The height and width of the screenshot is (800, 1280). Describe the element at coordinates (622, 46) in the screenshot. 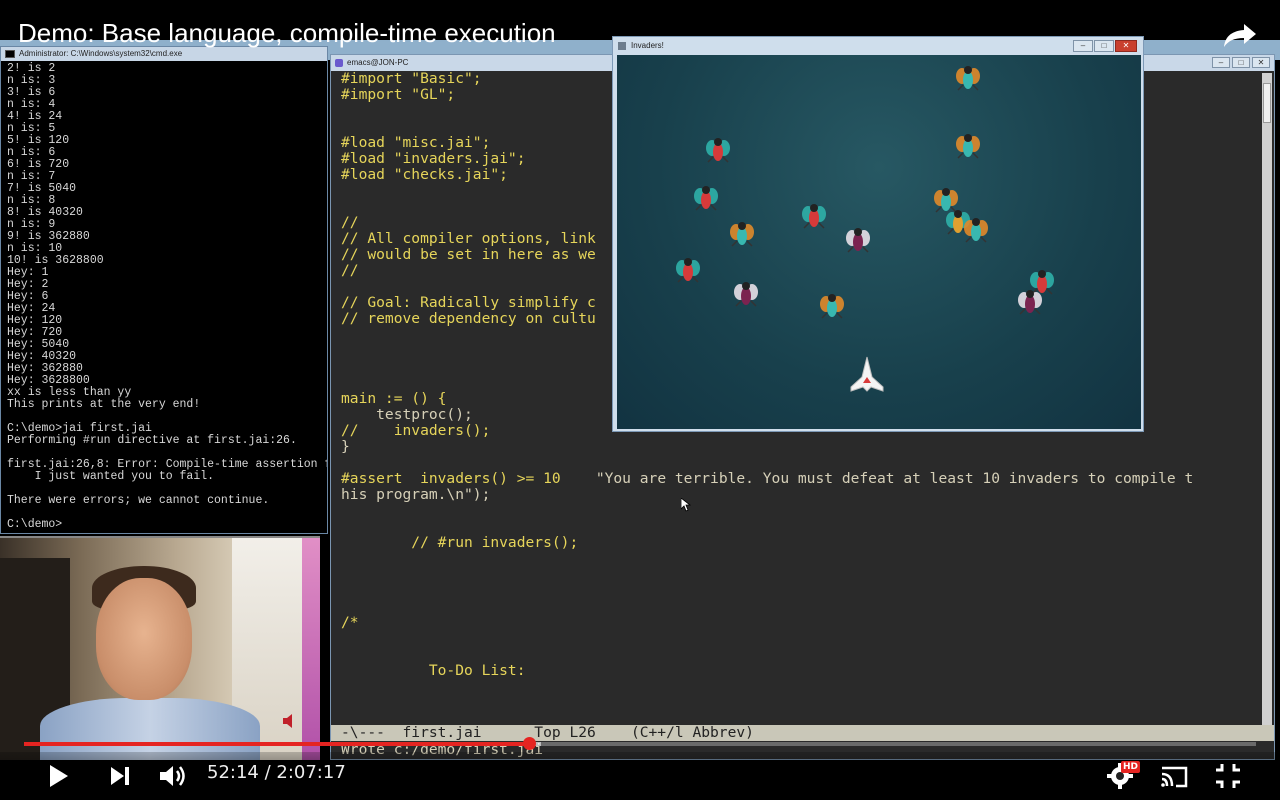

I see `invaders-window-icon` at that location.